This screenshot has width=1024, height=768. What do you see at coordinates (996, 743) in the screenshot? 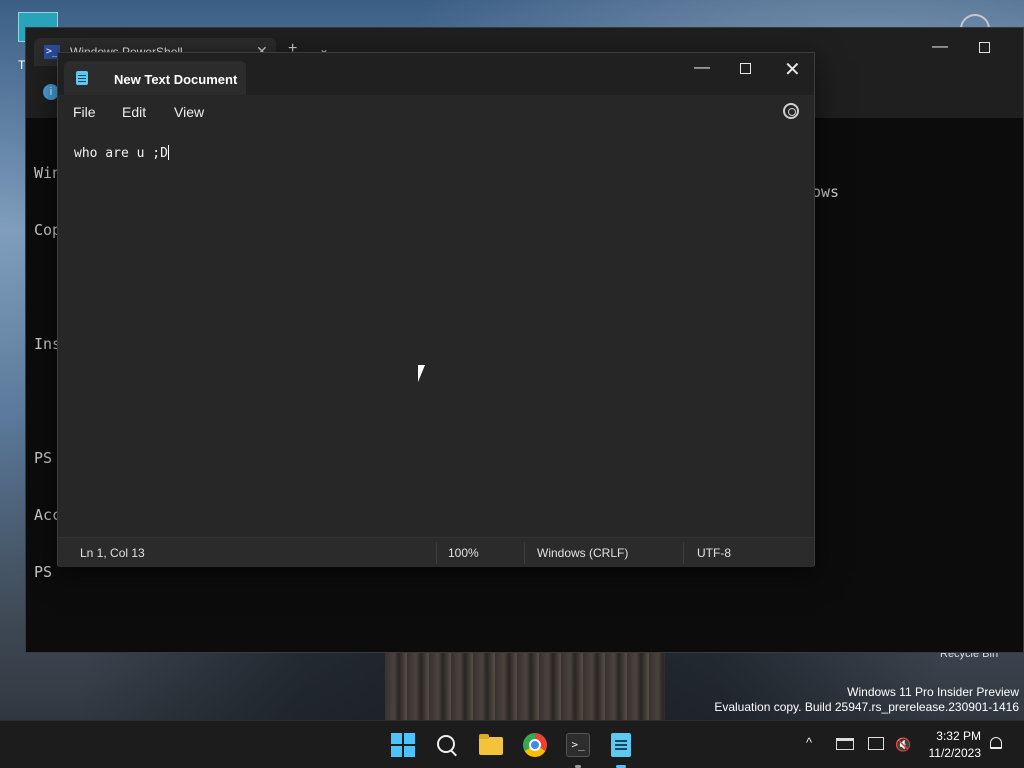
I see `notification-bell-icon` at bounding box center [996, 743].